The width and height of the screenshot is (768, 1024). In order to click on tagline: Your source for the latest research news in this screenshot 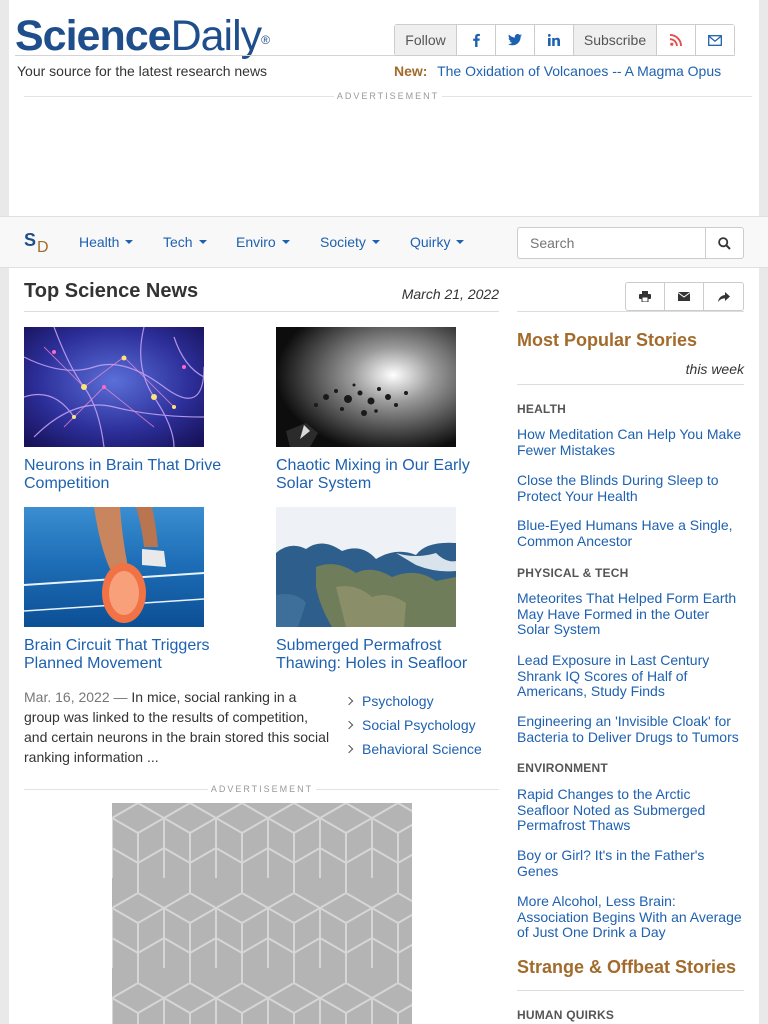, I will do `click(142, 71)`.